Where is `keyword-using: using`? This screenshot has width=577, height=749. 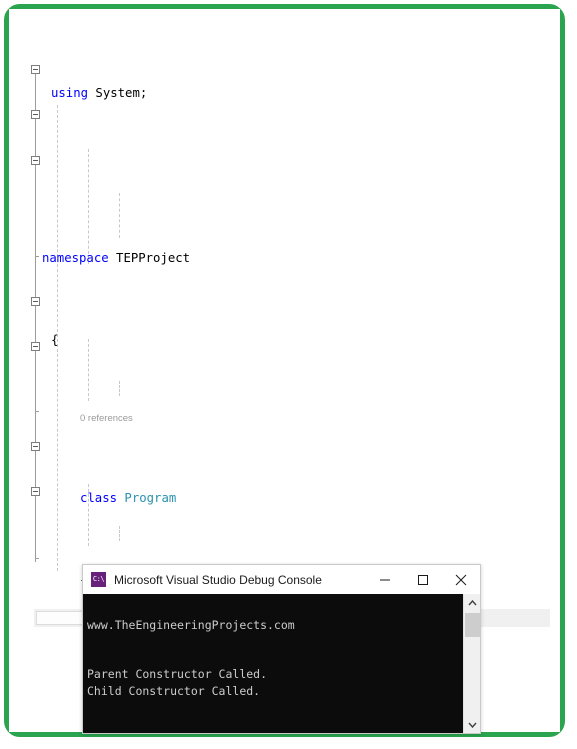
keyword-using: using is located at coordinates (70, 92).